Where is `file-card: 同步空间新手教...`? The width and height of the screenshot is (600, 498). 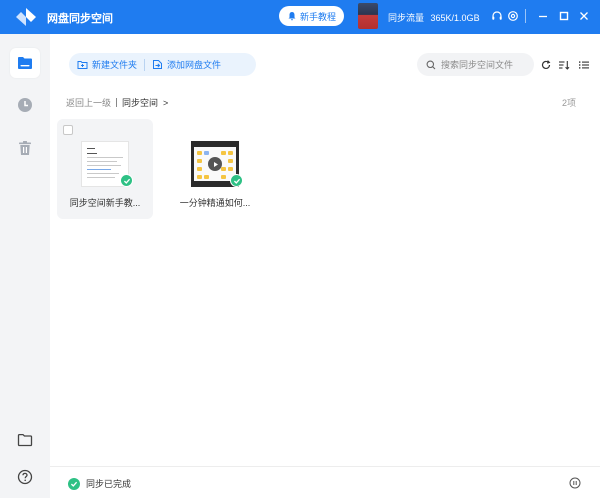
file-card: 同步空间新手教... is located at coordinates (105, 169).